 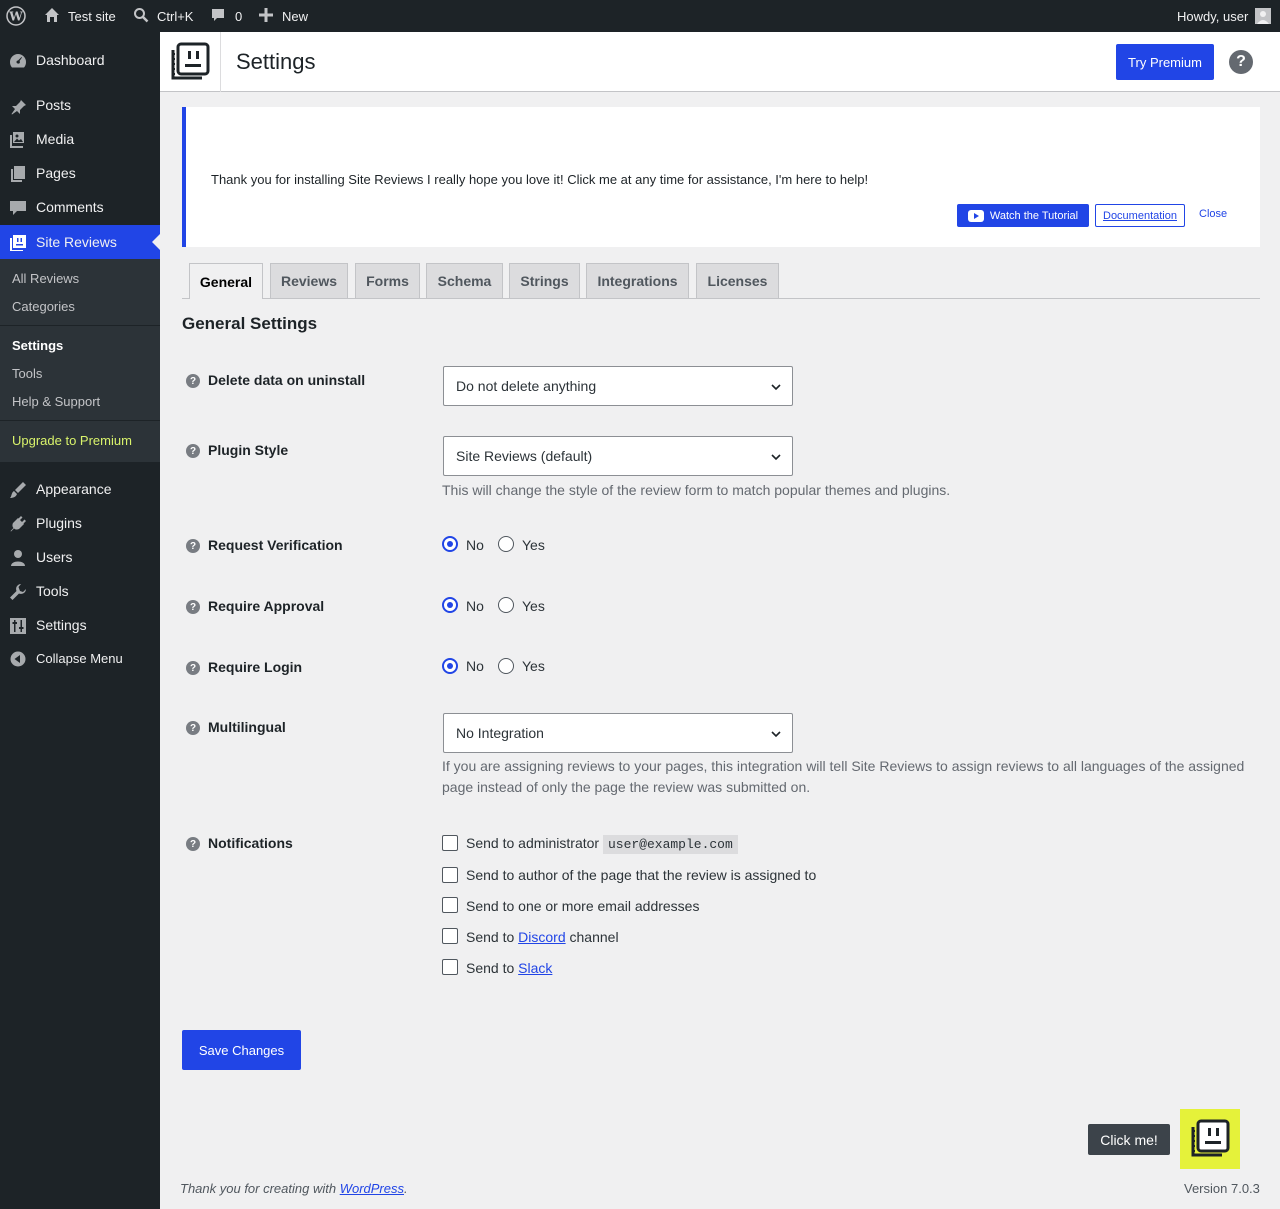 What do you see at coordinates (506, 605) in the screenshot?
I see `approval-yes-radio` at bounding box center [506, 605].